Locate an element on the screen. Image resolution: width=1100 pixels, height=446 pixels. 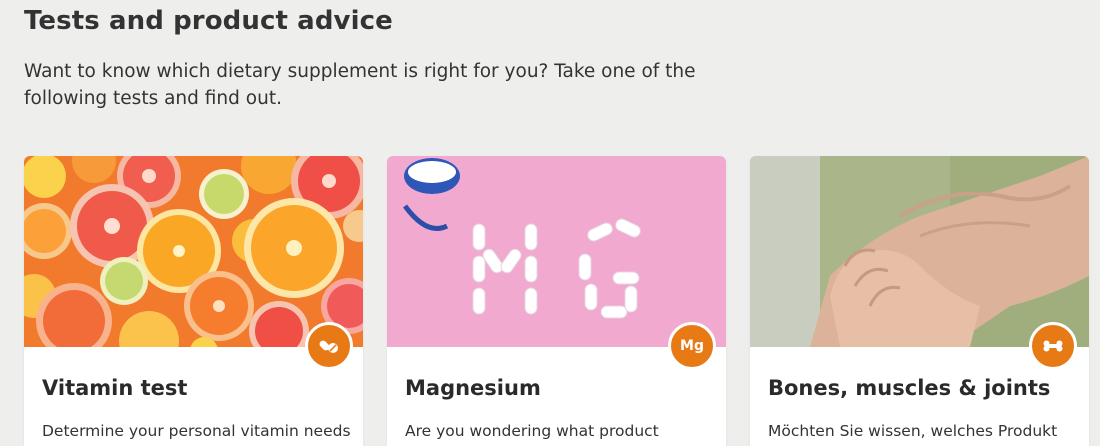
pills-icon is located at coordinates (329, 346).